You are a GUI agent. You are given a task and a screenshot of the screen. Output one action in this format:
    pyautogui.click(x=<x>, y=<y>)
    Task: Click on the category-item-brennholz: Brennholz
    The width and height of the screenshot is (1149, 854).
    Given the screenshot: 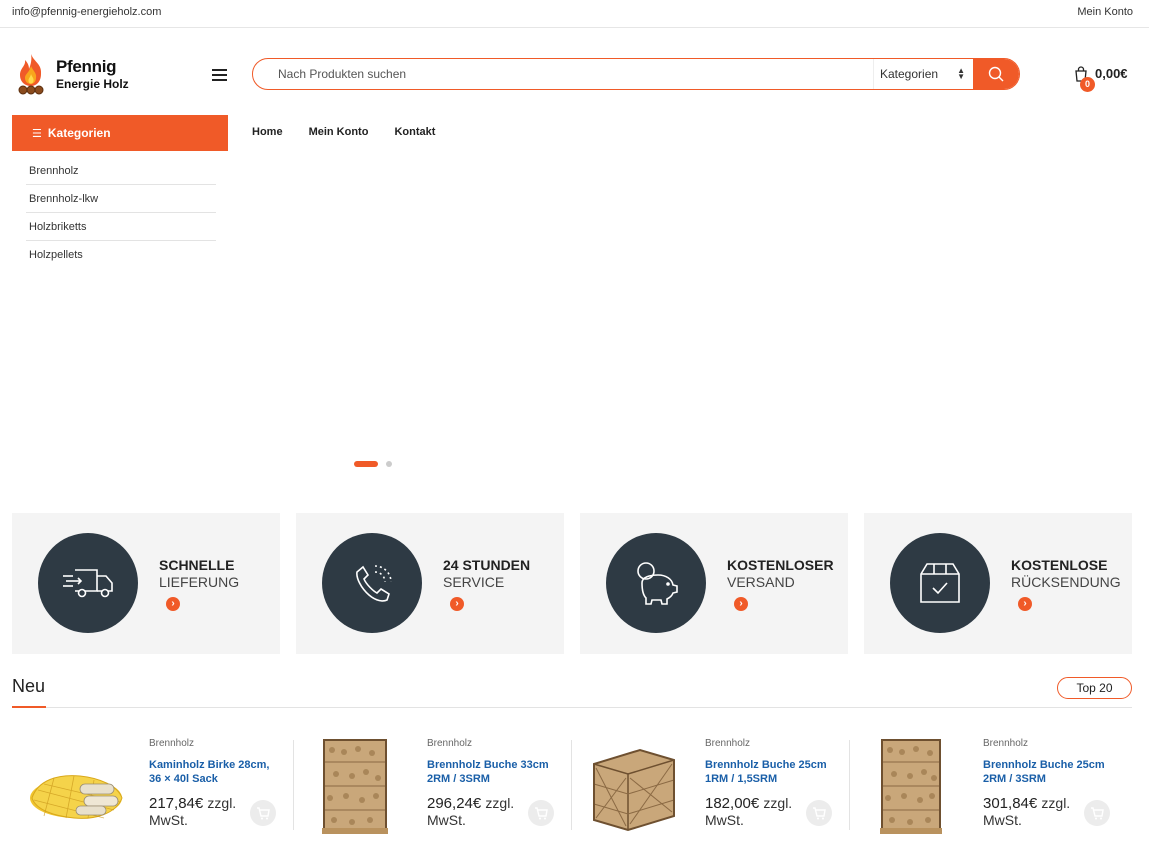 What is the action you would take?
    pyautogui.click(x=121, y=171)
    